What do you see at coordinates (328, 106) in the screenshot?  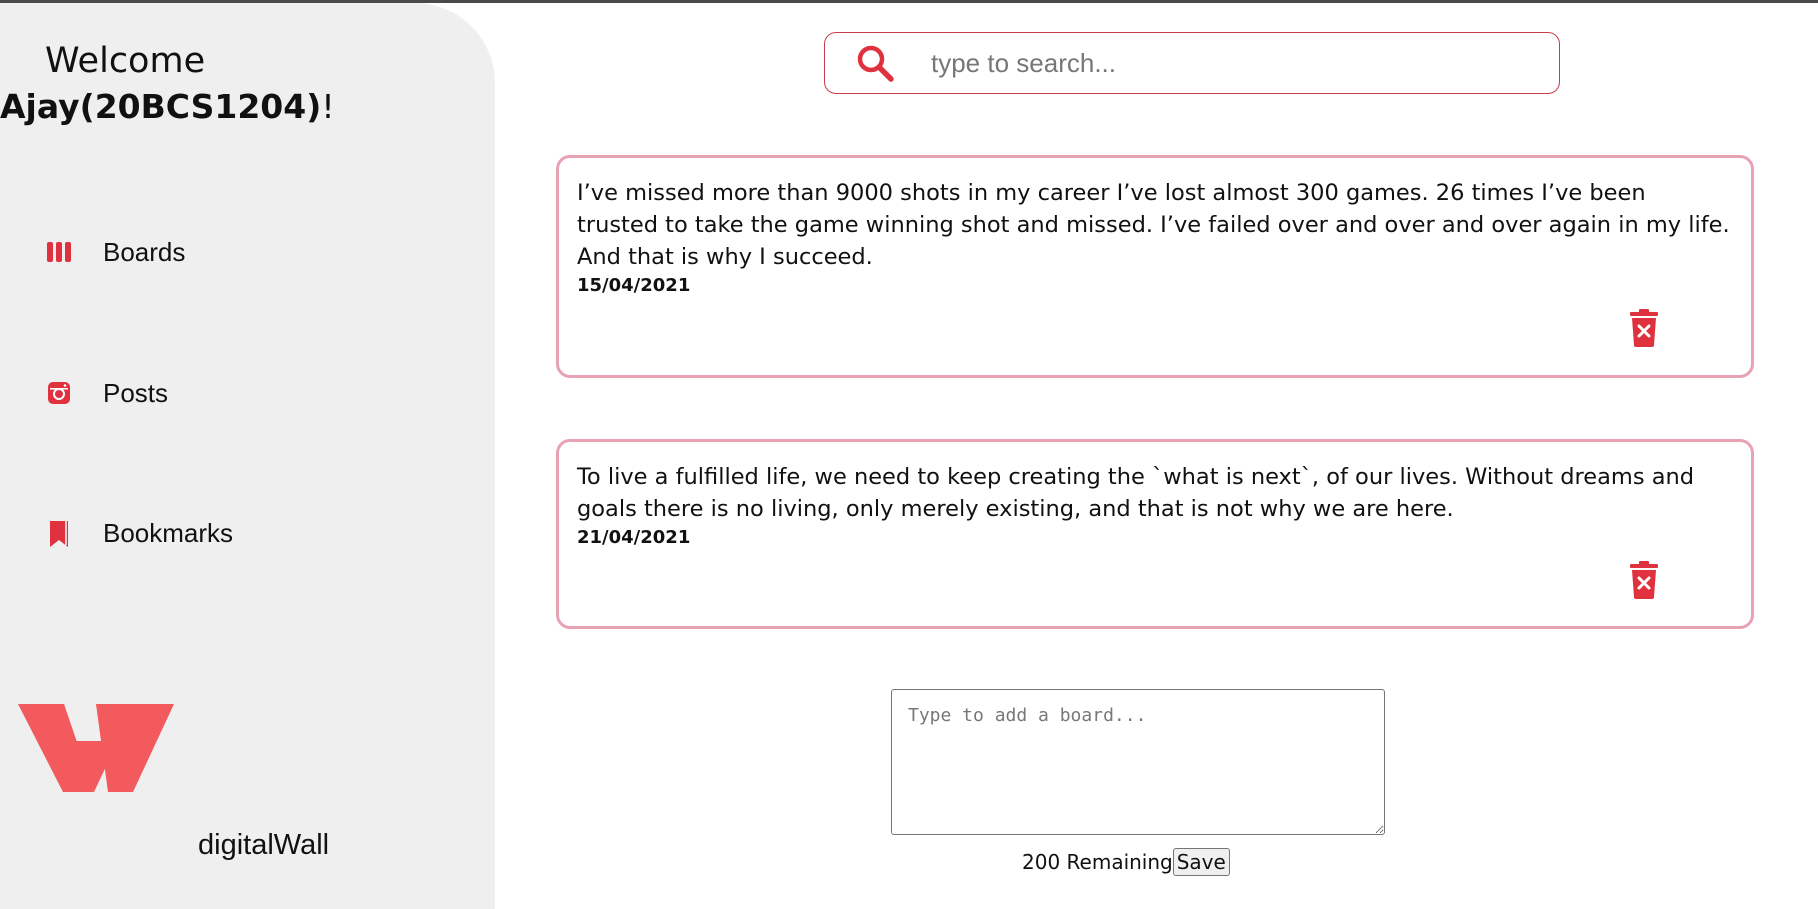 I see `greeting-exclaim: !` at bounding box center [328, 106].